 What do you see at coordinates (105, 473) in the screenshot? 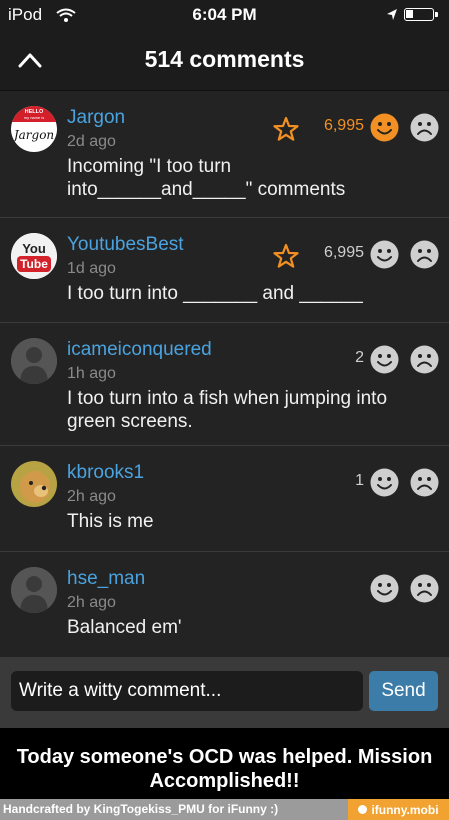
I see `username: kbrooks1` at bounding box center [105, 473].